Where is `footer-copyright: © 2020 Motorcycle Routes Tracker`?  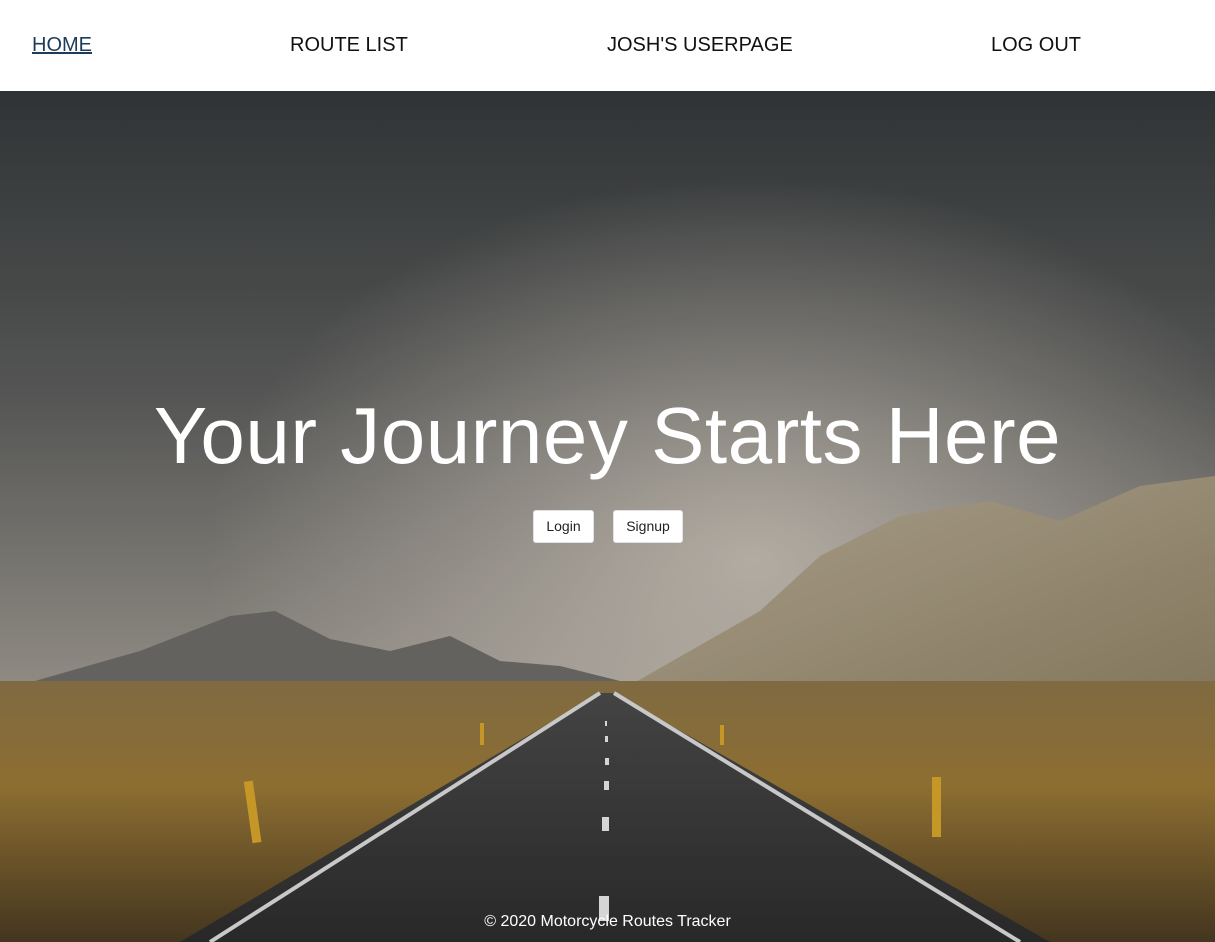
footer-copyright: © 2020 Motorcycle Routes Tracker is located at coordinates (607, 921).